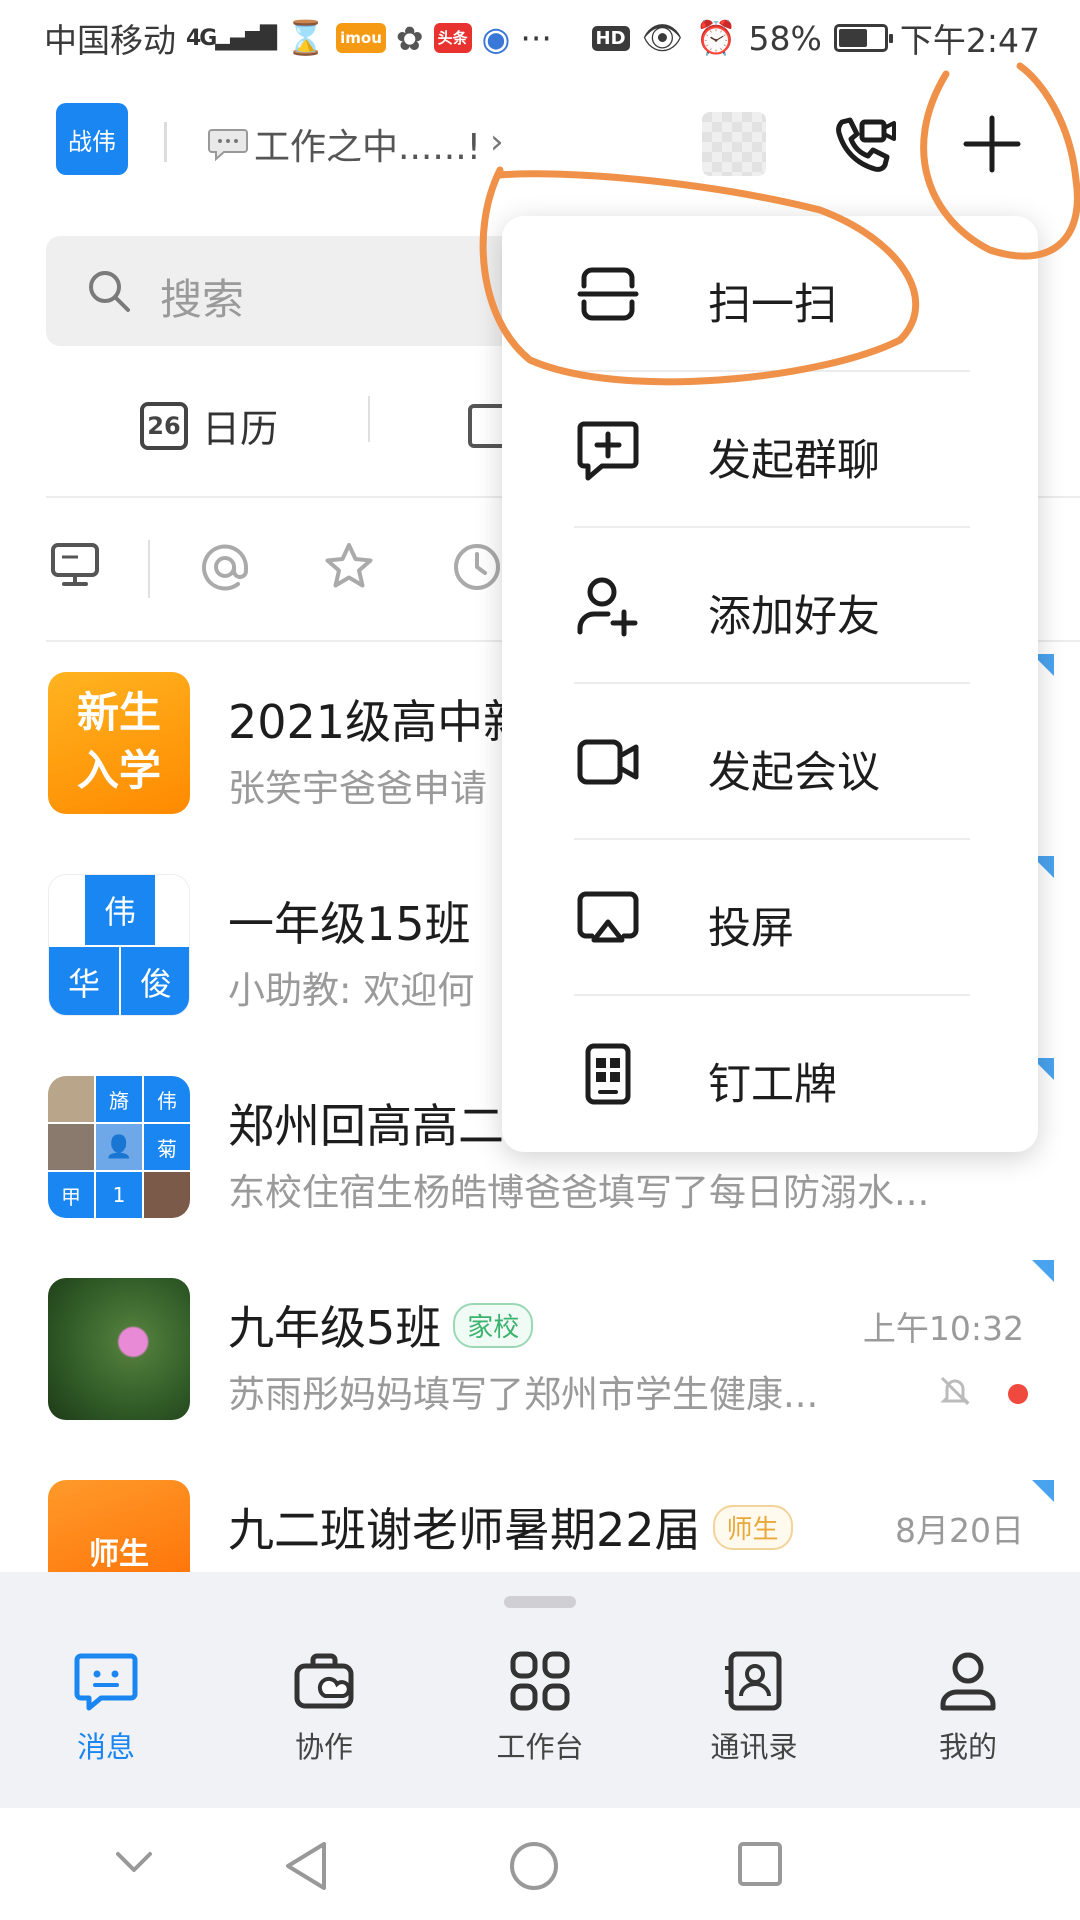  I want to click on clock-icon, so click(477, 567).